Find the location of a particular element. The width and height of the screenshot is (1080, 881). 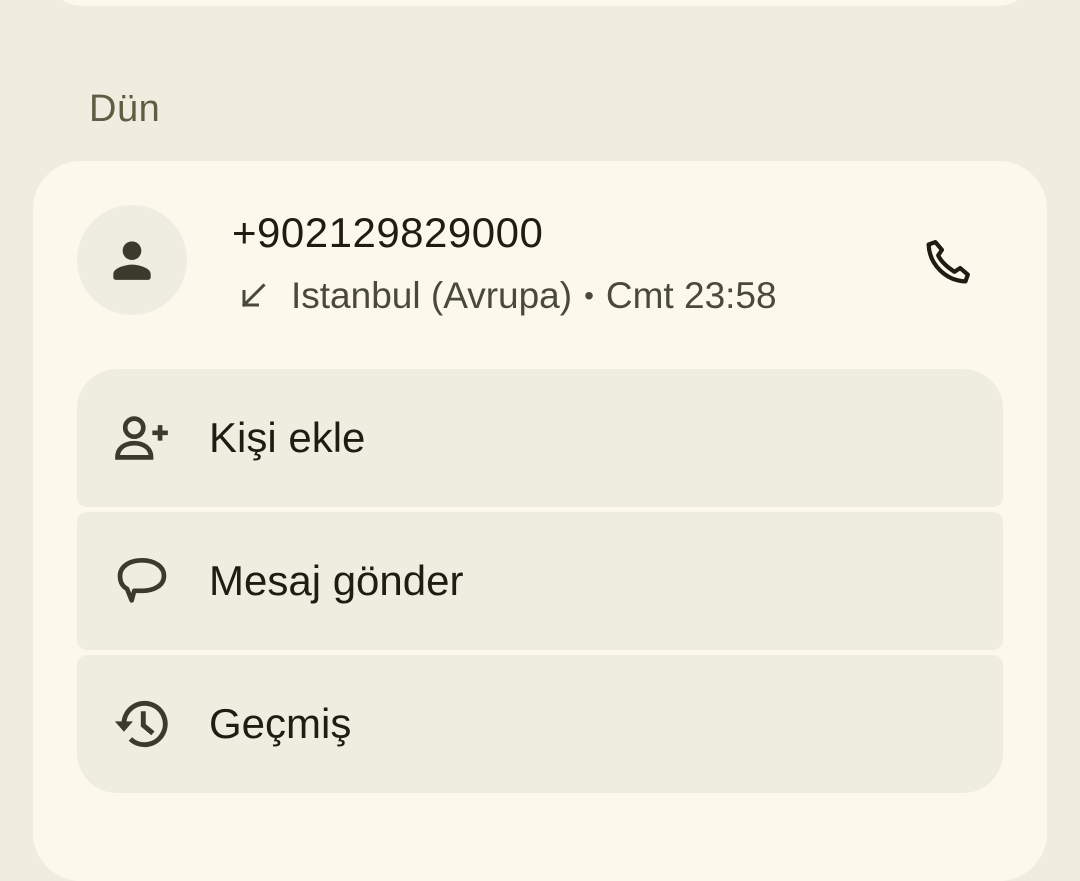

add-contact-label: Kişi ekle is located at coordinates (287, 437).